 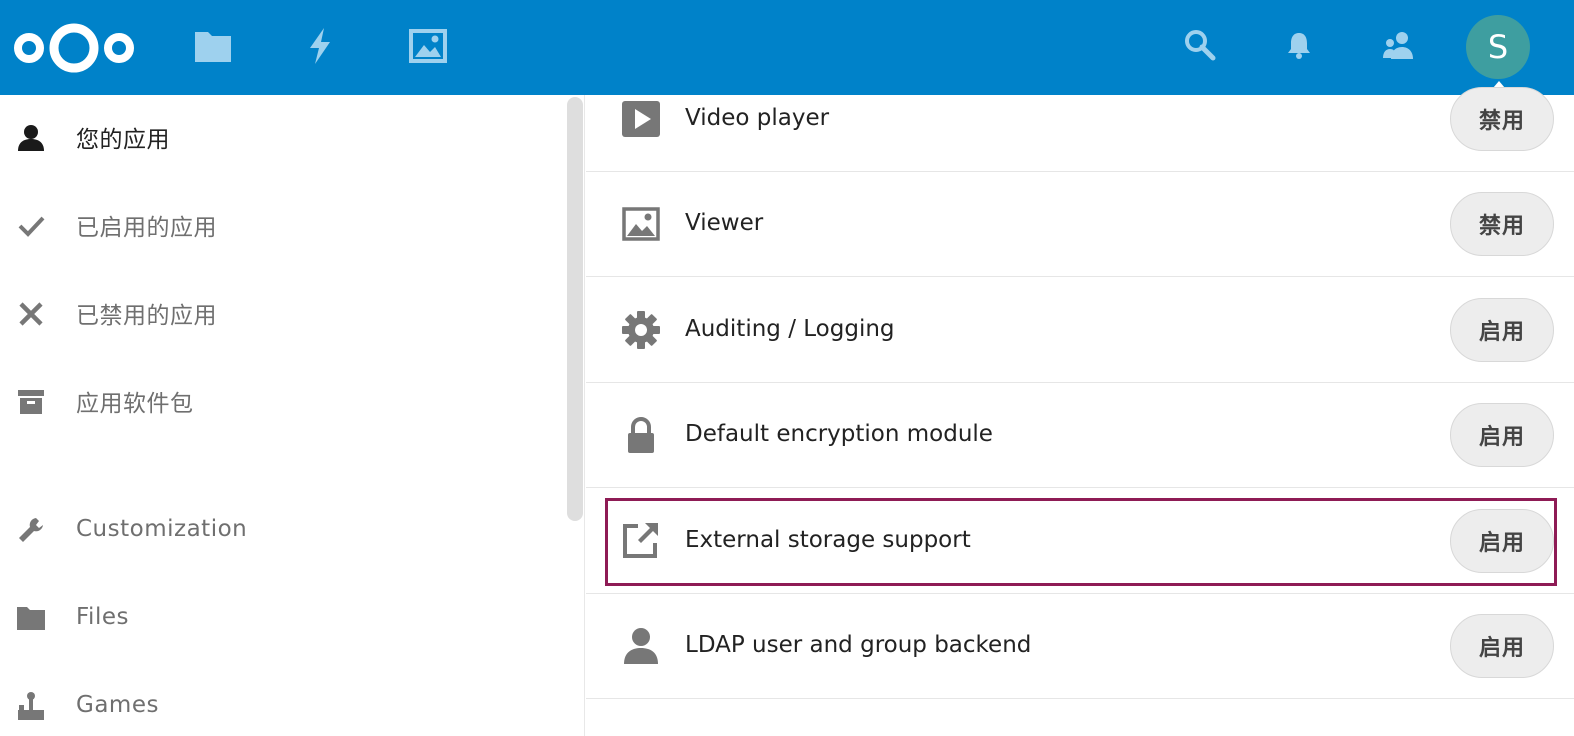 I want to click on sidebar-item-label: 应用软件包, so click(x=135, y=404).